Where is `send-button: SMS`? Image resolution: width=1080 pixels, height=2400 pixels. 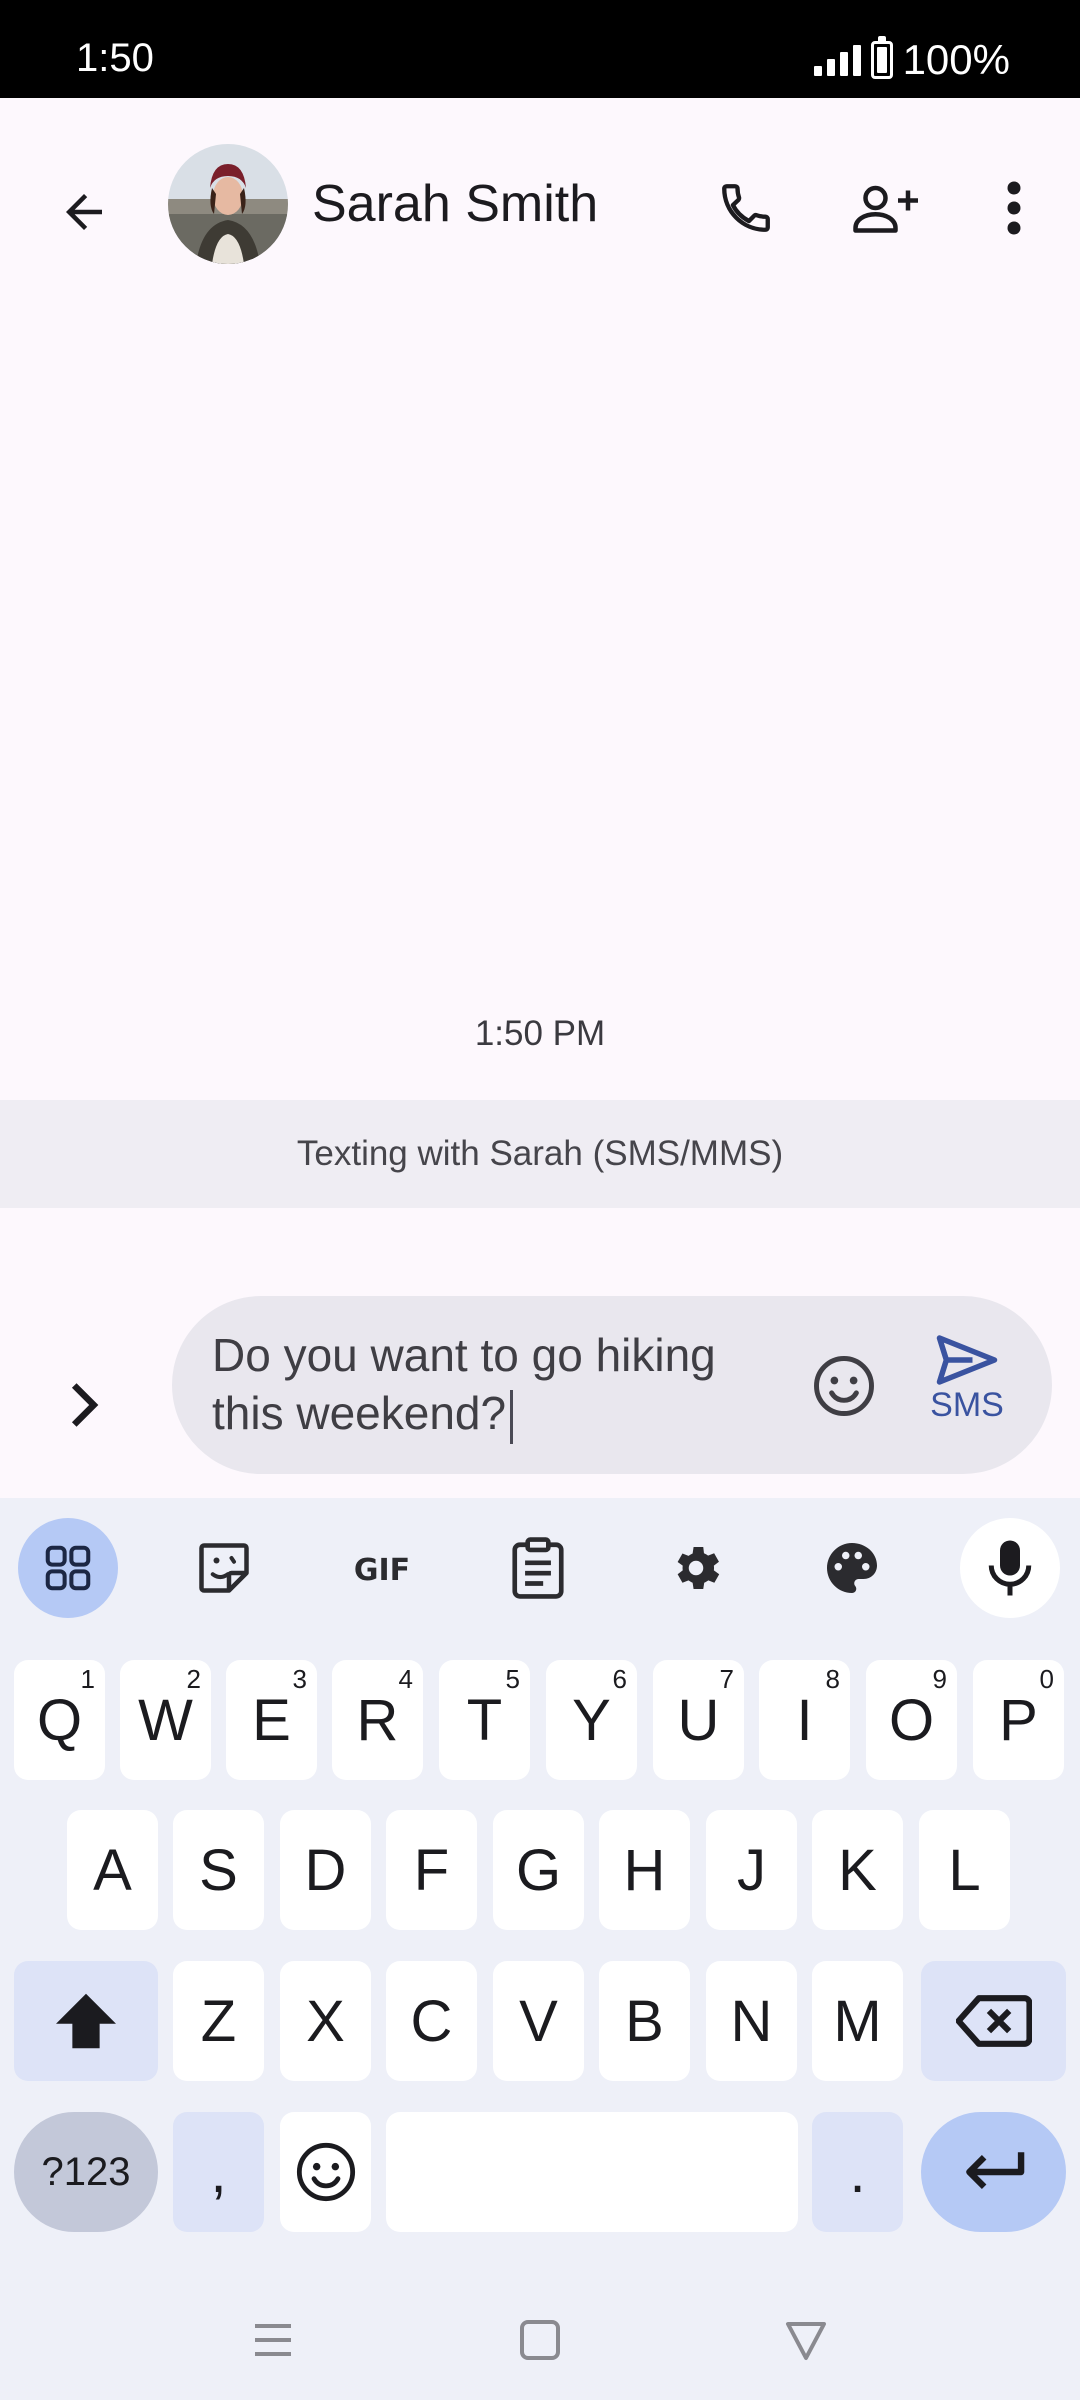
send-button: SMS is located at coordinates (967, 1387).